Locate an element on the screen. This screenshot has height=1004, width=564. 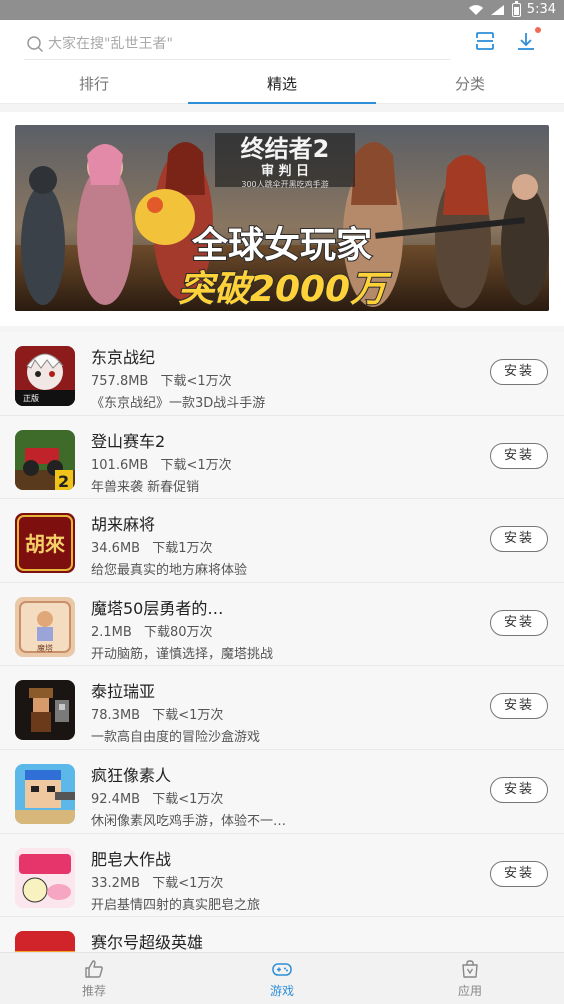
list-item: 泰拉瑞亚 78.3MB 下载<1万次 一款高自由度的冒险沙盒游戏 安装 is located at coordinates (282, 708).